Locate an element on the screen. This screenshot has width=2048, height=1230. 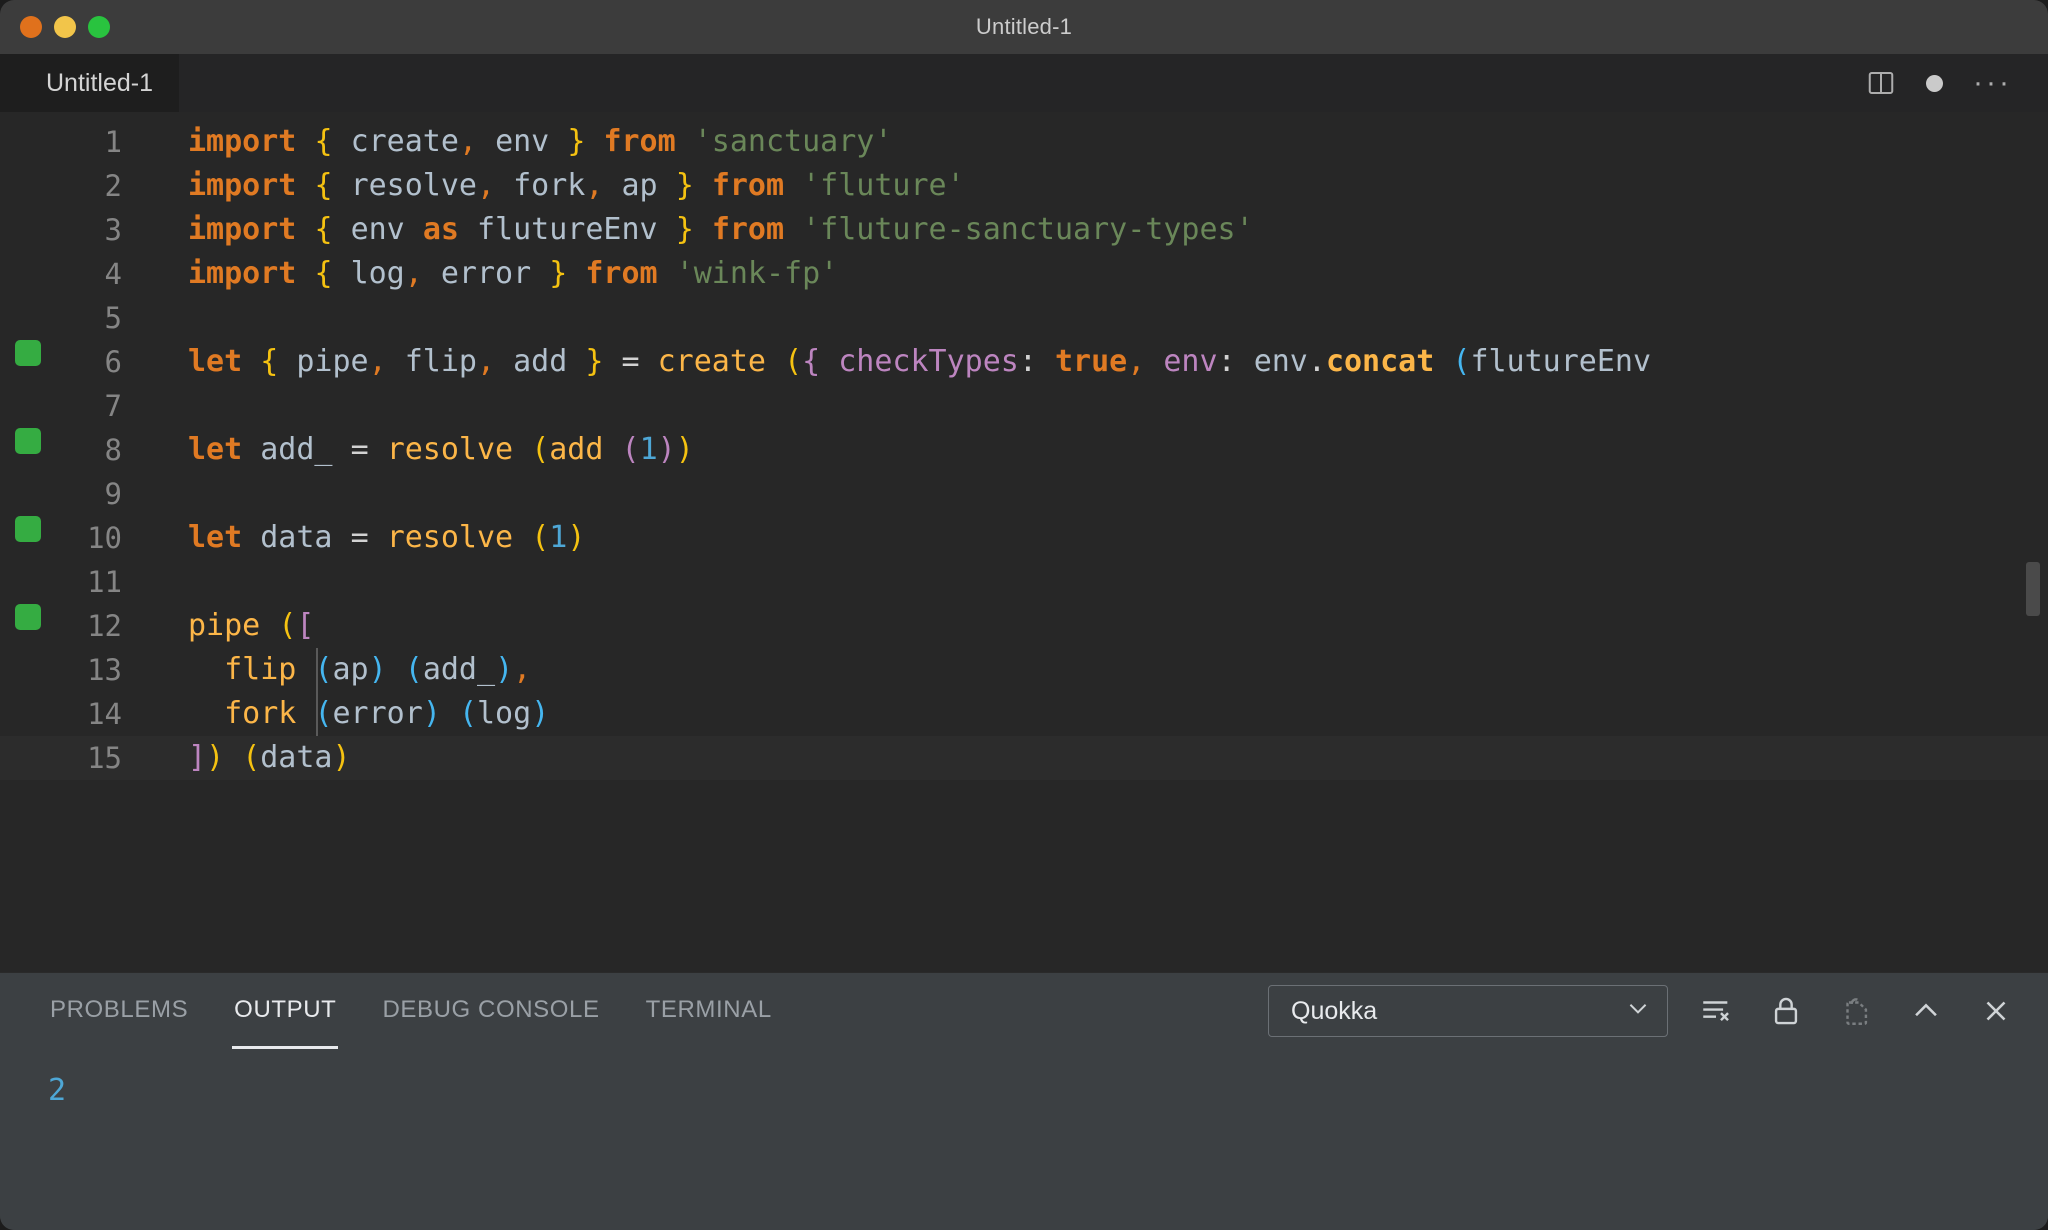
split-editor-icon is located at coordinates (1881, 83).